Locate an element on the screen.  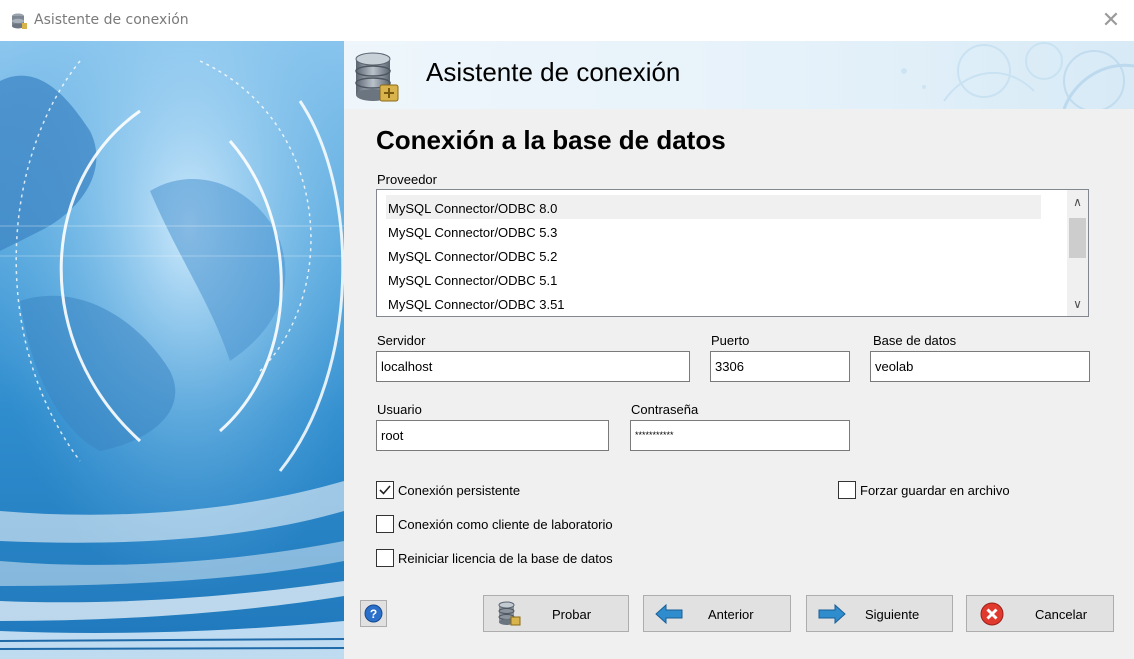
test-button-label: Probar is located at coordinates (572, 614).